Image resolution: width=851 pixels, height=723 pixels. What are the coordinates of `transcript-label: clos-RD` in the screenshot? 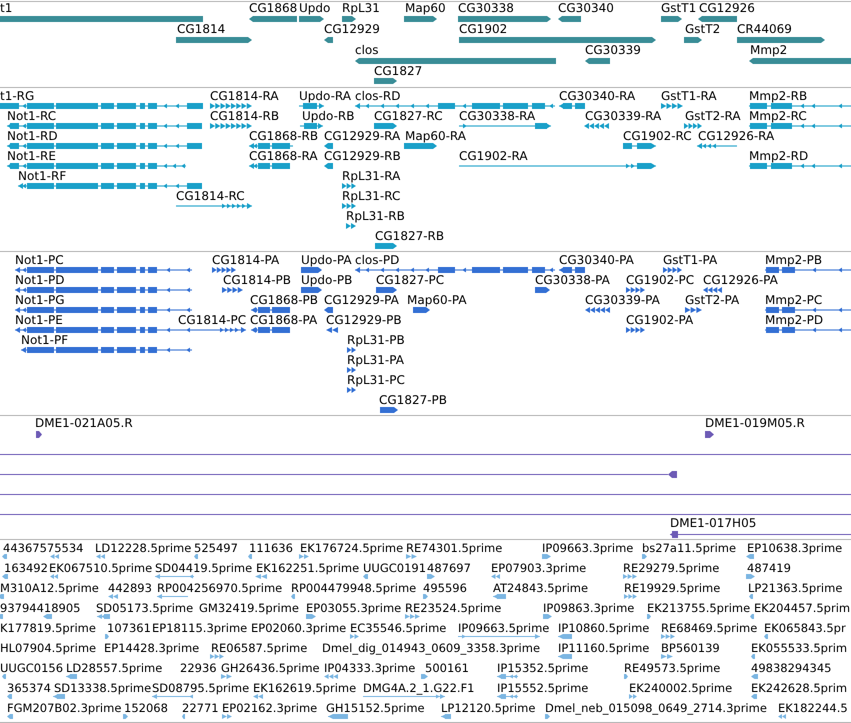 It's located at (377, 96).